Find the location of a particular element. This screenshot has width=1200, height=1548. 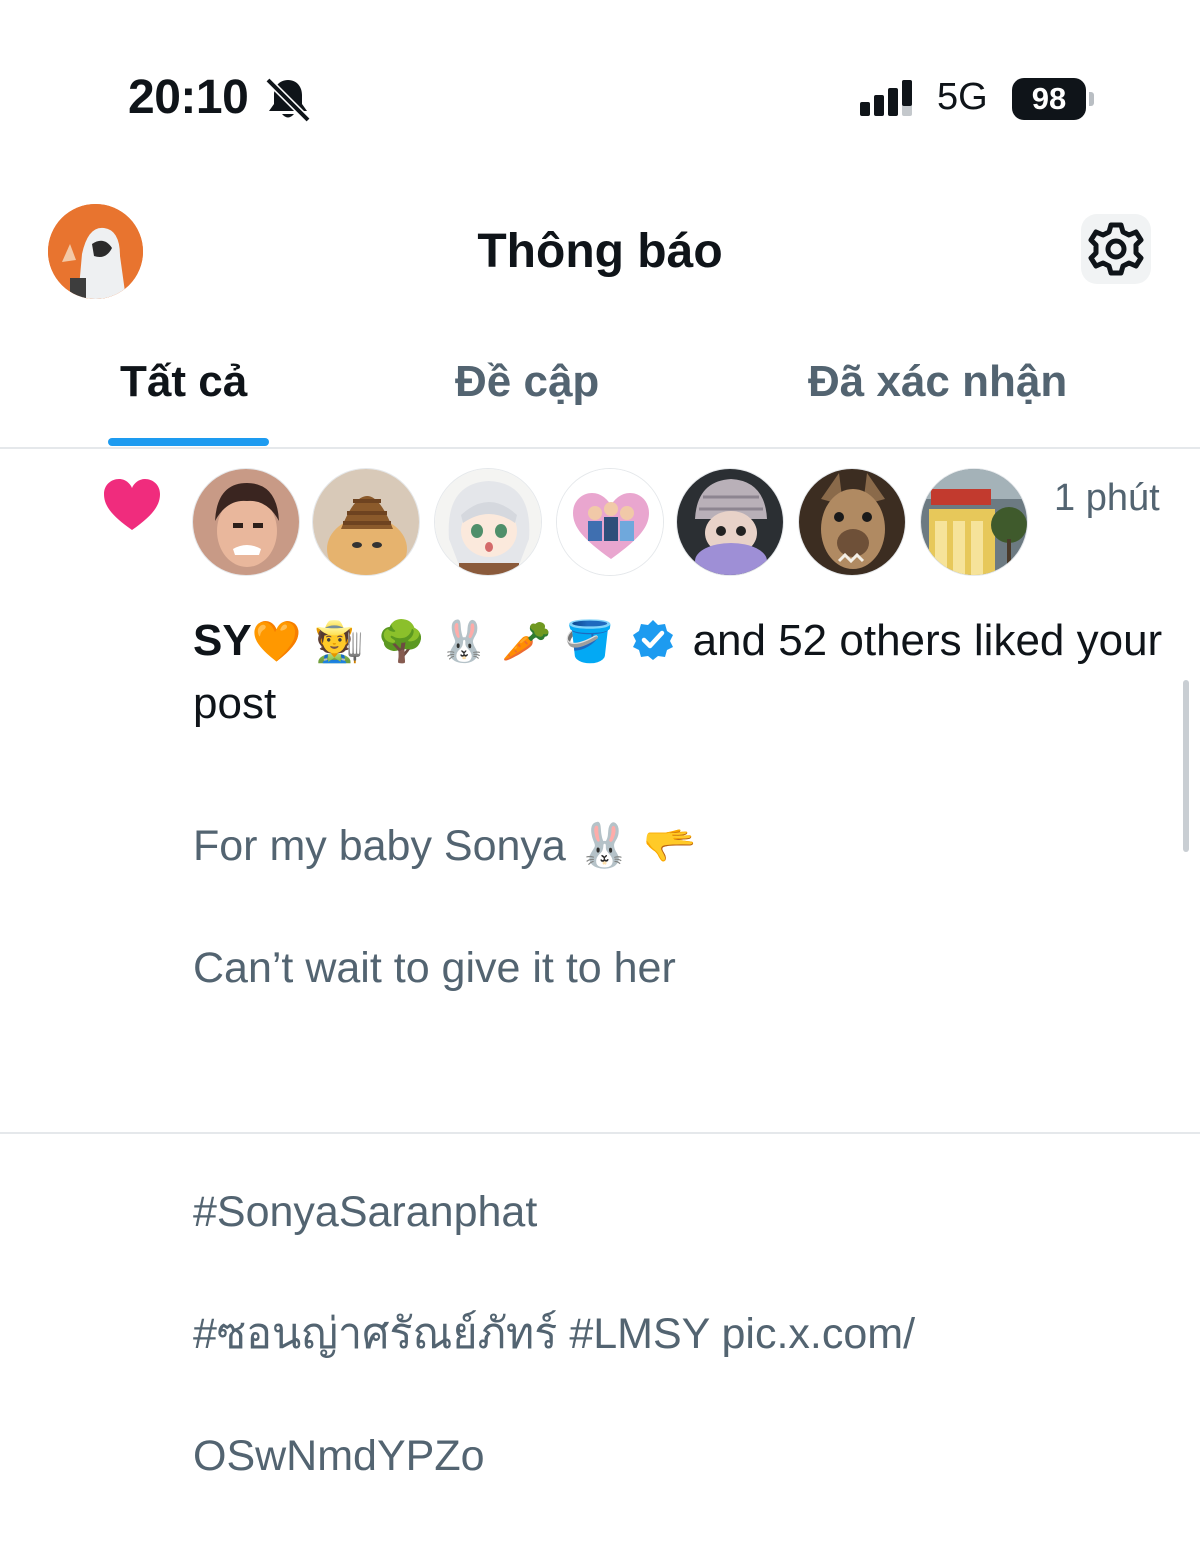

hashtag-line: #ซอนญ่าศรัณย์ภัทร์ #LMSY pic.x.com/ is located at coordinates (643, 1334).